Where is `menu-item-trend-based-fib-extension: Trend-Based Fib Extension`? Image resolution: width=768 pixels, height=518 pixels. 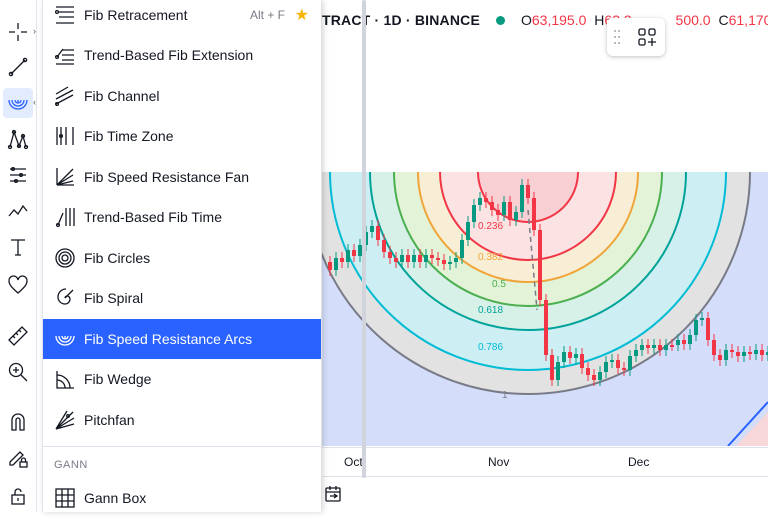
menu-item-trend-based-fib-extension: Trend-Based Fib Extension is located at coordinates (182, 55).